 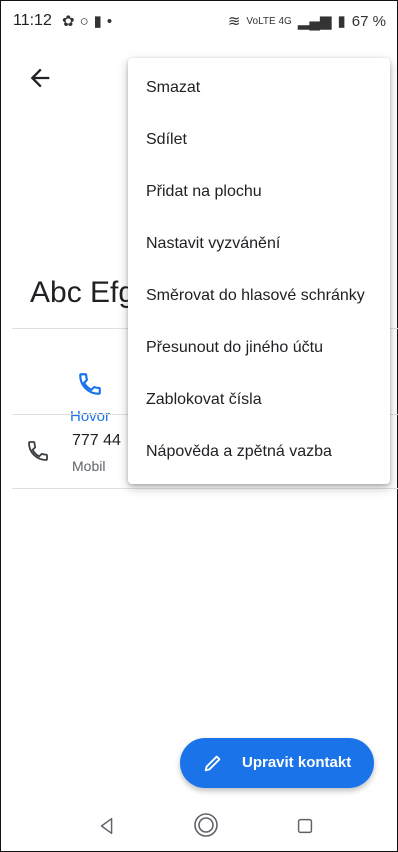 What do you see at coordinates (259, 88) in the screenshot?
I see `menu-item-delete: Smazat` at bounding box center [259, 88].